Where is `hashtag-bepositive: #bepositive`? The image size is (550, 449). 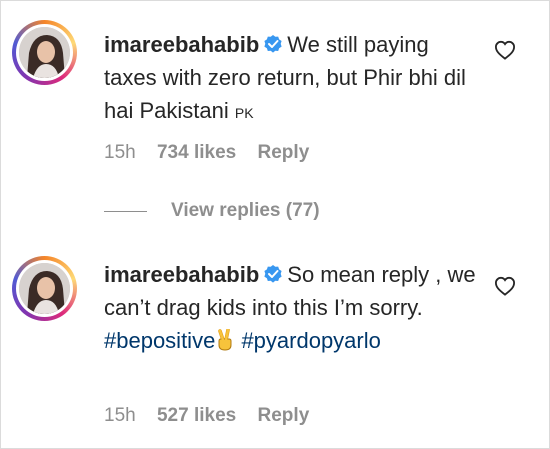 hashtag-bepositive: #bepositive is located at coordinates (159, 340).